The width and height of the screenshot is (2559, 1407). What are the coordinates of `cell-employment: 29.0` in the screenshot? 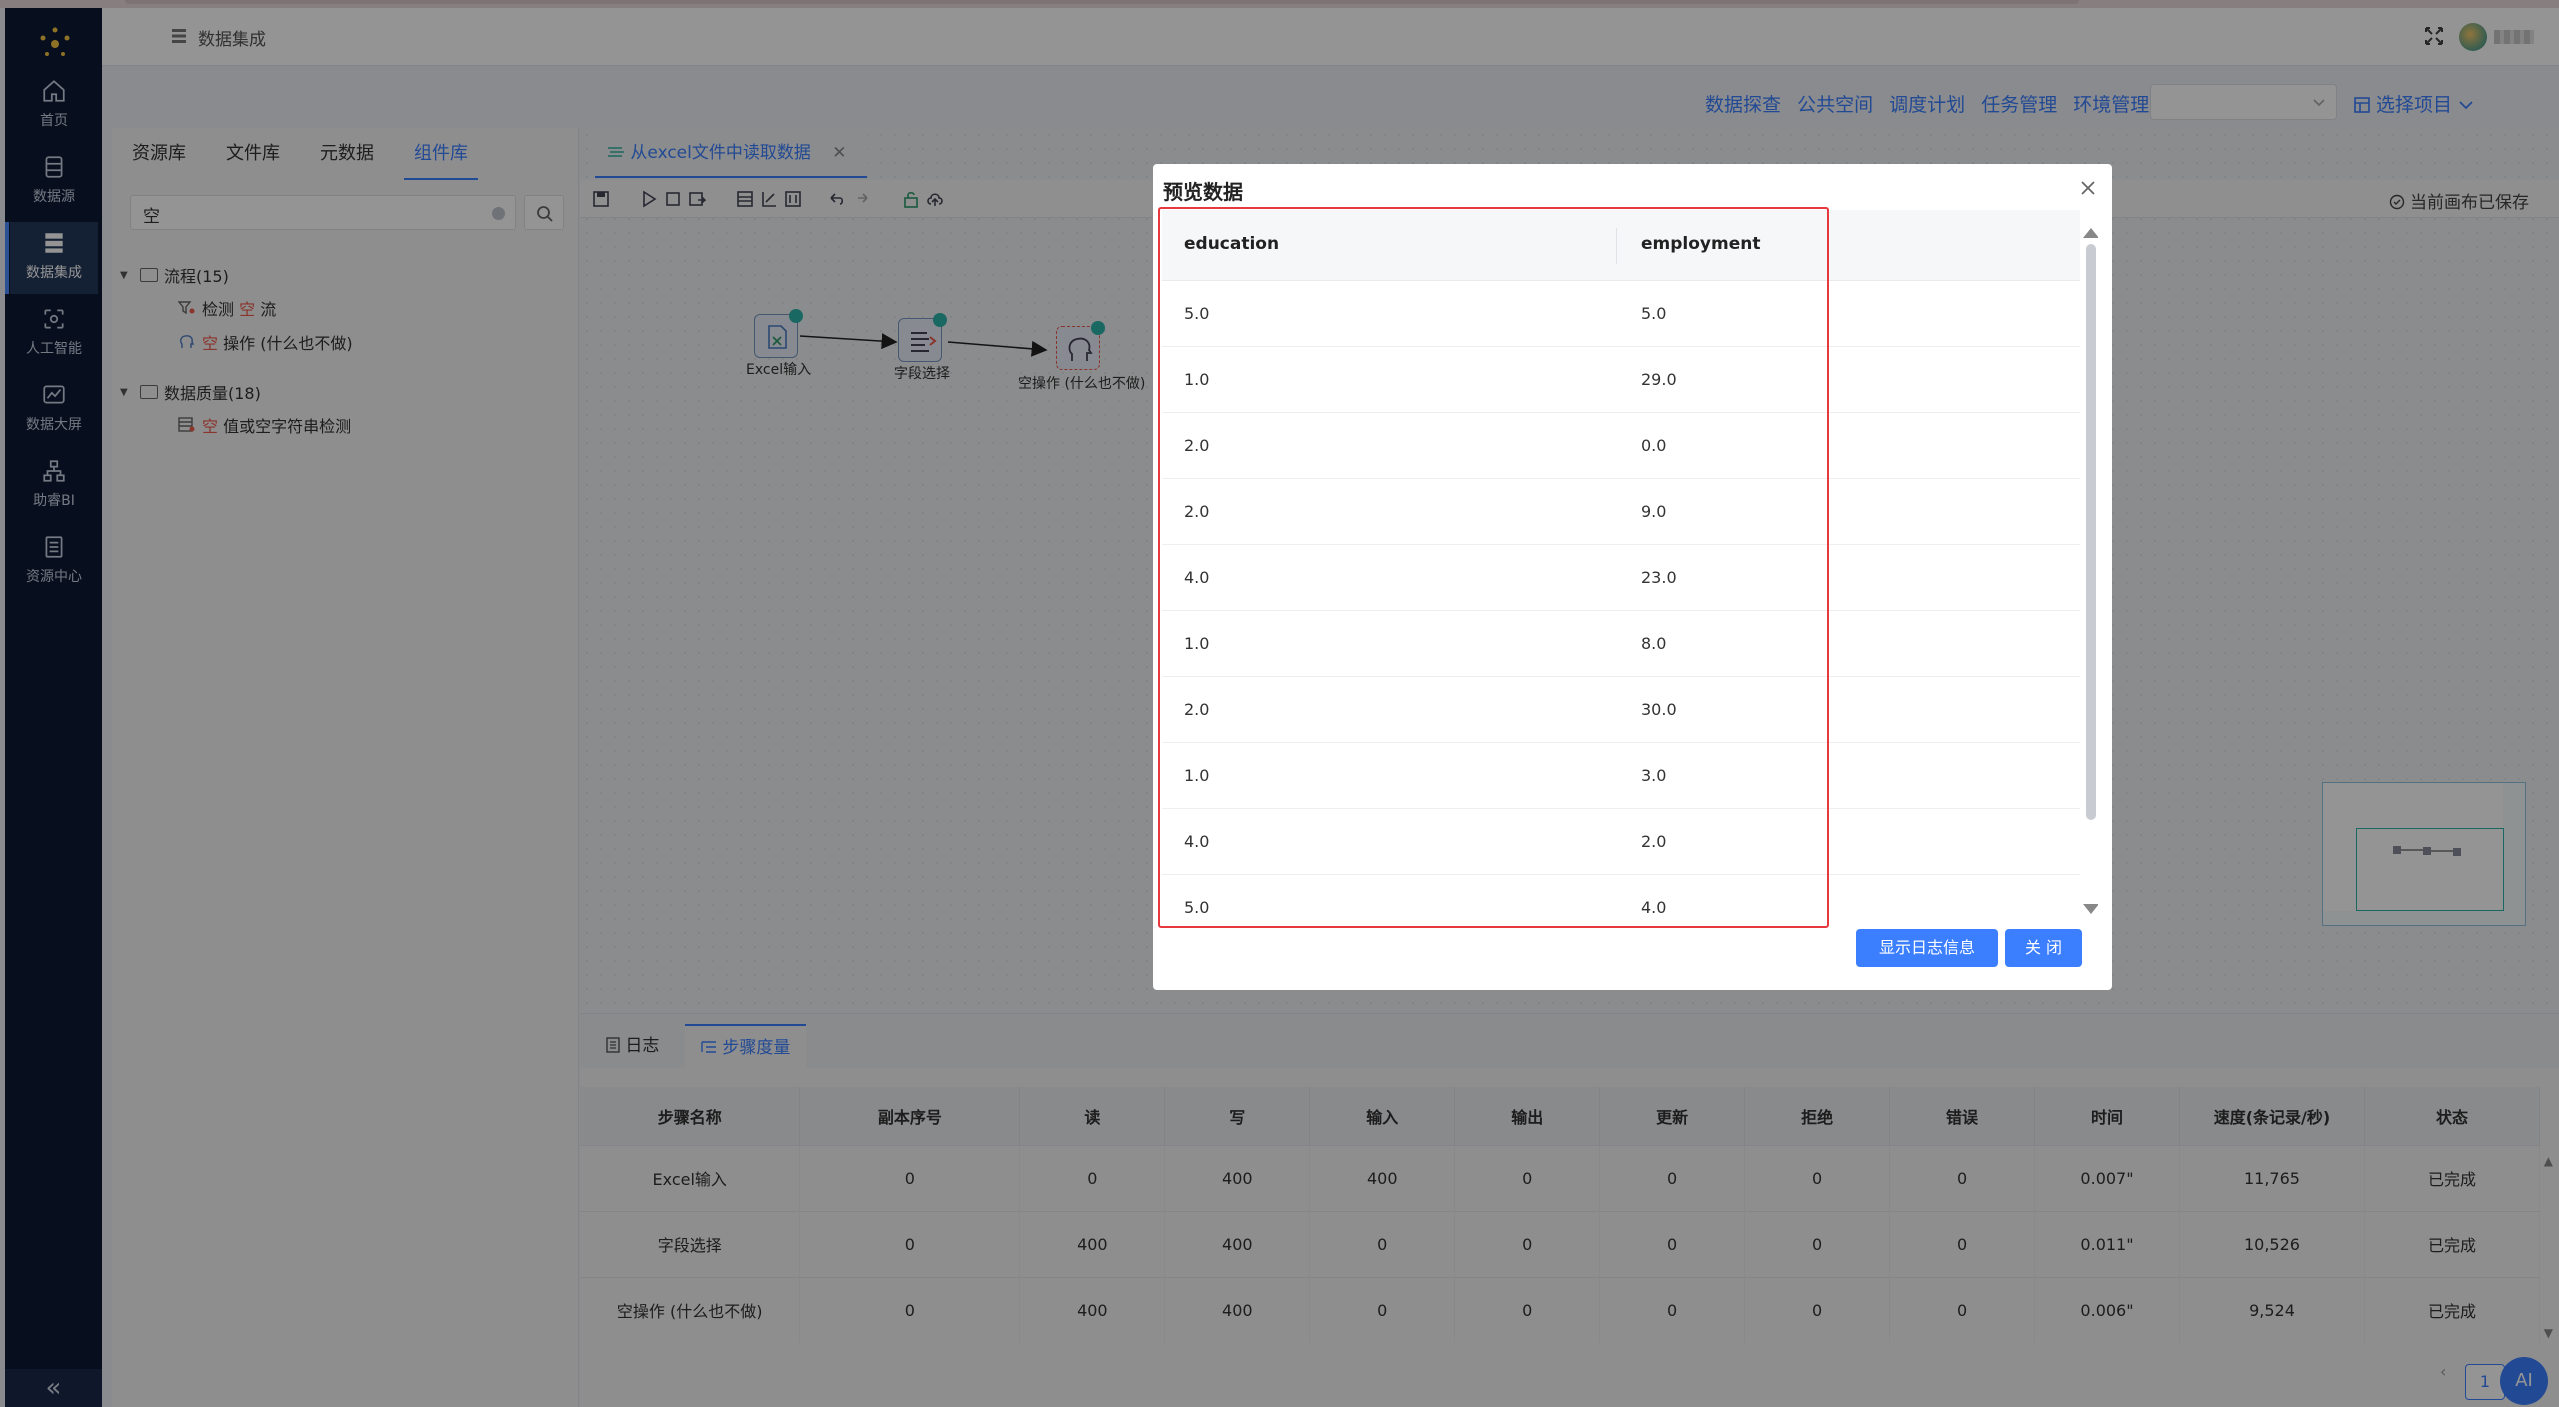 It's located at (1659, 379).